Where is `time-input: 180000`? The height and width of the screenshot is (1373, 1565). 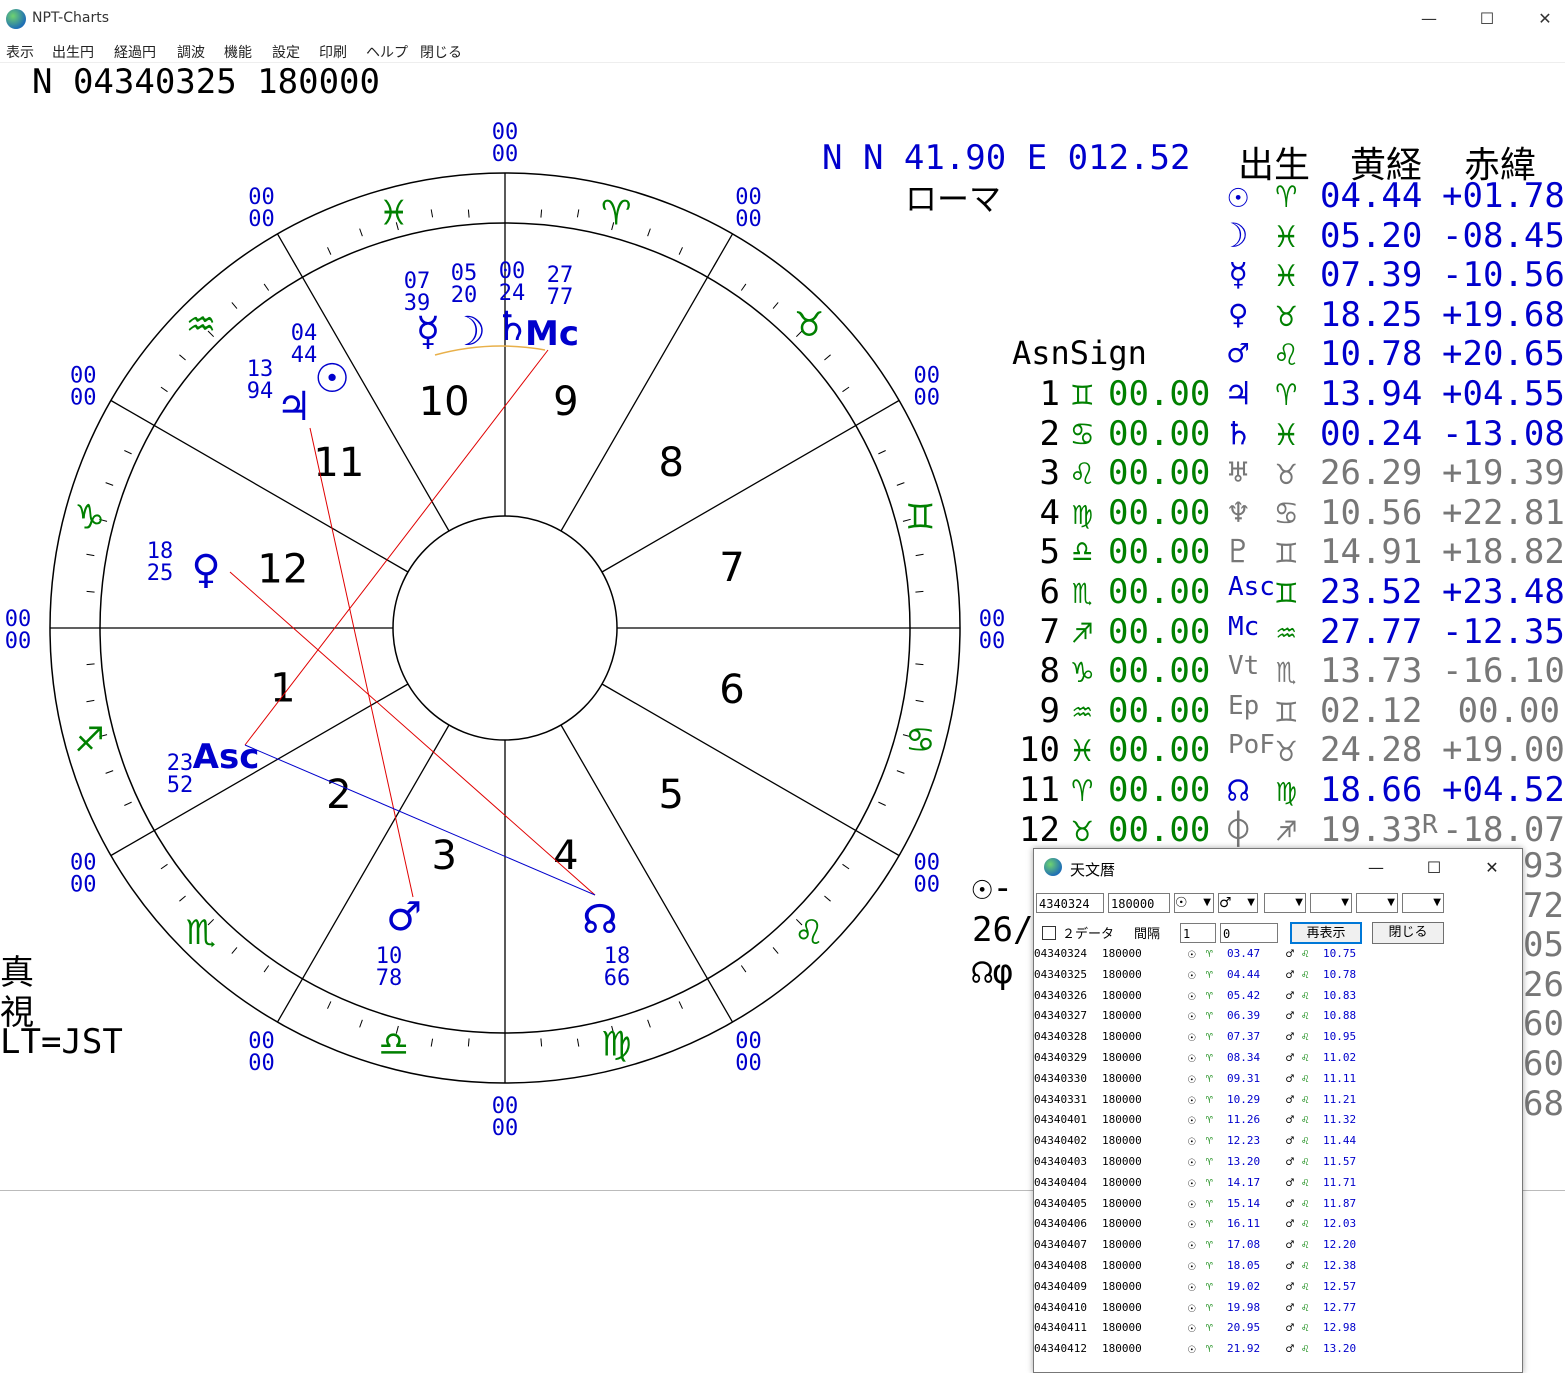 time-input: 180000 is located at coordinates (1139, 903).